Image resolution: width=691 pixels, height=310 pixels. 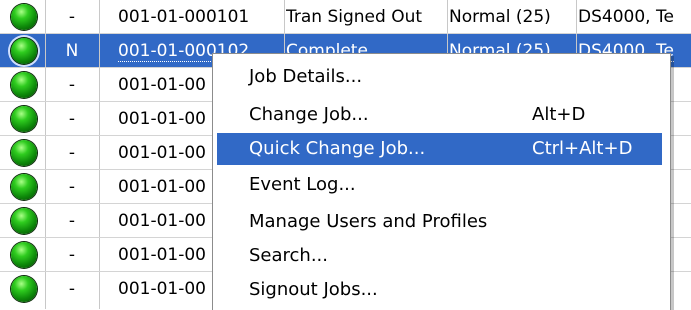 I want to click on row-divider, so click(x=345, y=33).